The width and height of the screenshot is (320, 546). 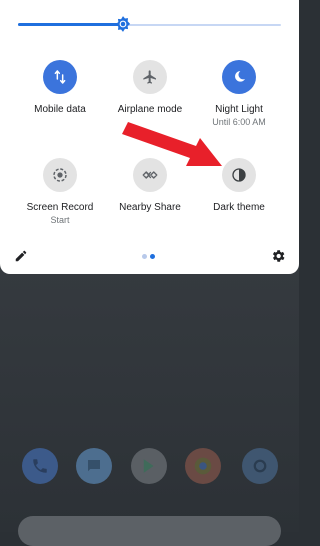 I want to click on screen-record-icon, so click(x=60, y=175).